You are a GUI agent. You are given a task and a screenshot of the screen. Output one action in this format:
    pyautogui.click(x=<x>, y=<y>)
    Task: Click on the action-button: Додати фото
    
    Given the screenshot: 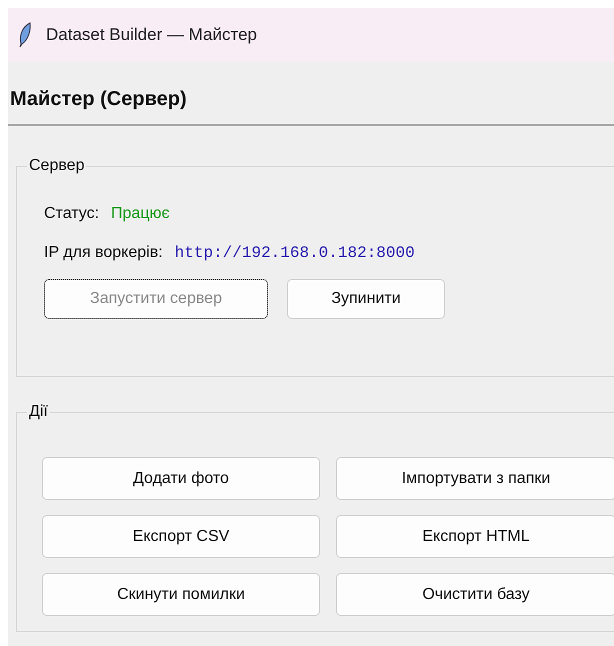 What is the action you would take?
    pyautogui.click(x=181, y=478)
    